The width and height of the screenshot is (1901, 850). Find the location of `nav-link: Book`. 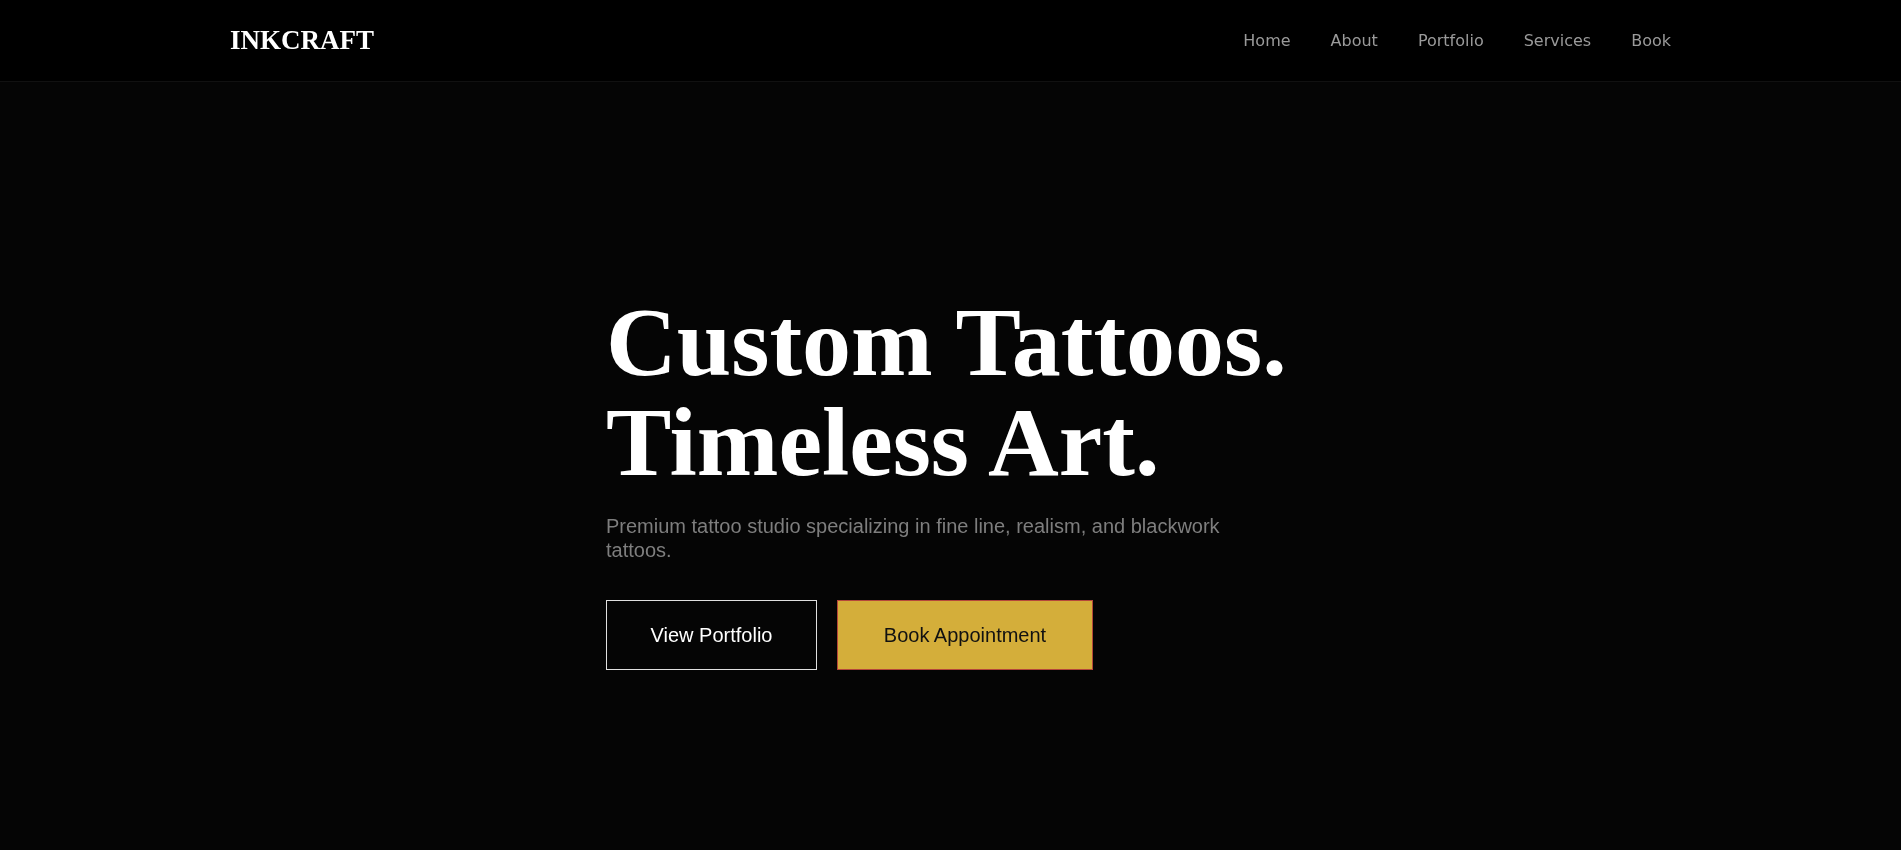

nav-link: Book is located at coordinates (1651, 40).